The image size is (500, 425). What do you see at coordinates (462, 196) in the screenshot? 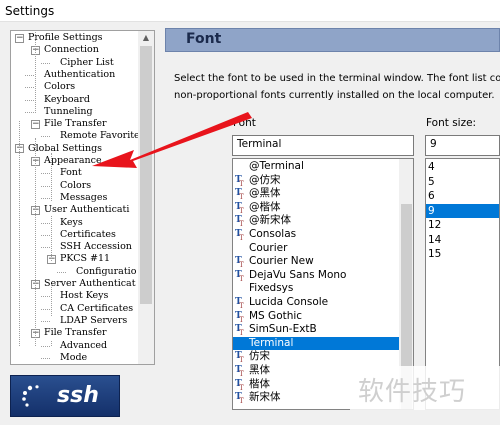
I see `font-size-option: 6` at bounding box center [462, 196].